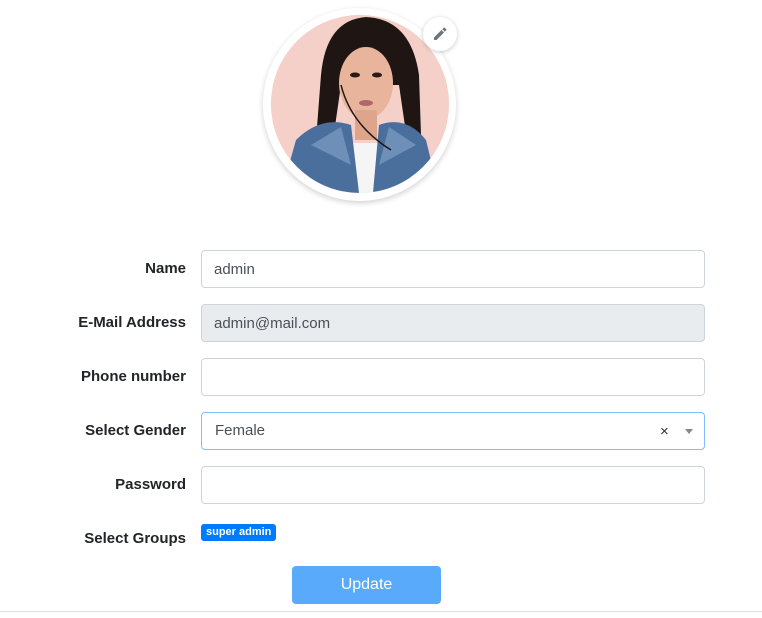 The height and width of the screenshot is (618, 762). I want to click on update-button: Update, so click(366, 585).